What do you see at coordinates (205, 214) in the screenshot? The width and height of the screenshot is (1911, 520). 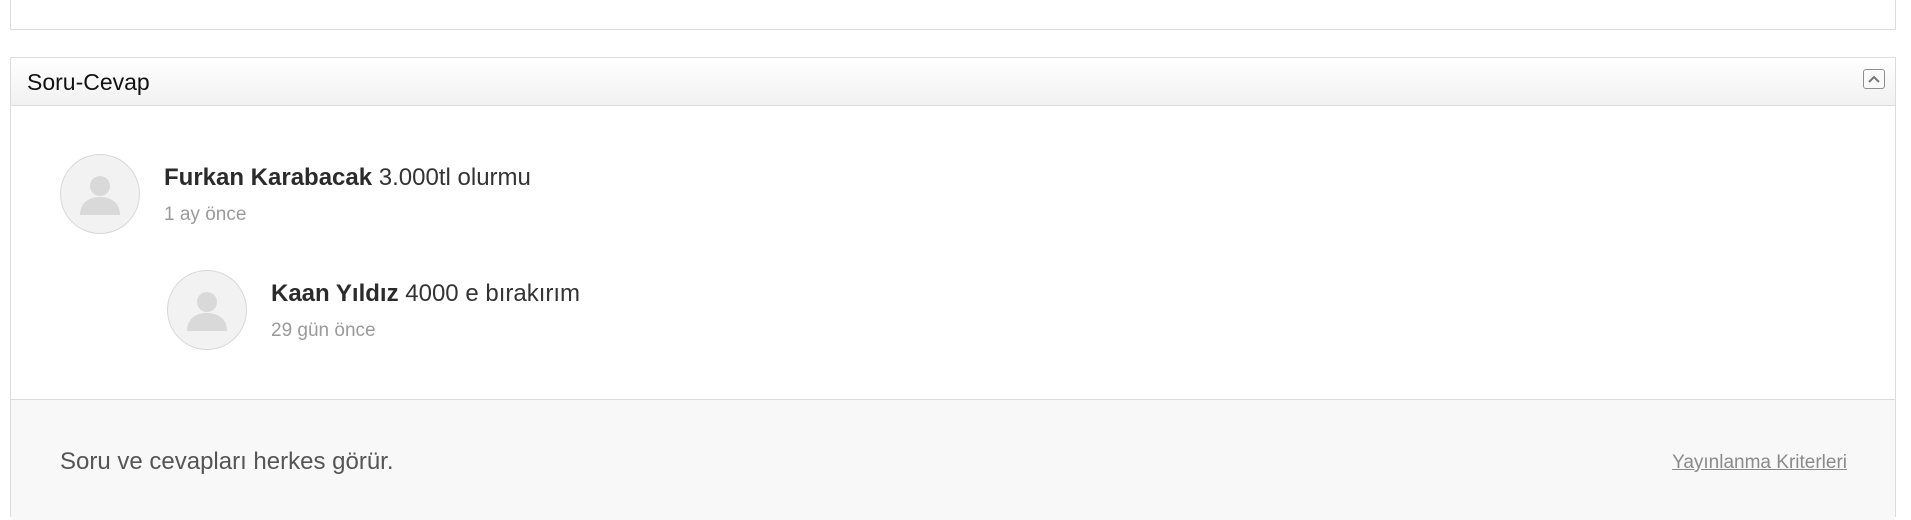 I see `comment-time: 1 ay önce` at bounding box center [205, 214].